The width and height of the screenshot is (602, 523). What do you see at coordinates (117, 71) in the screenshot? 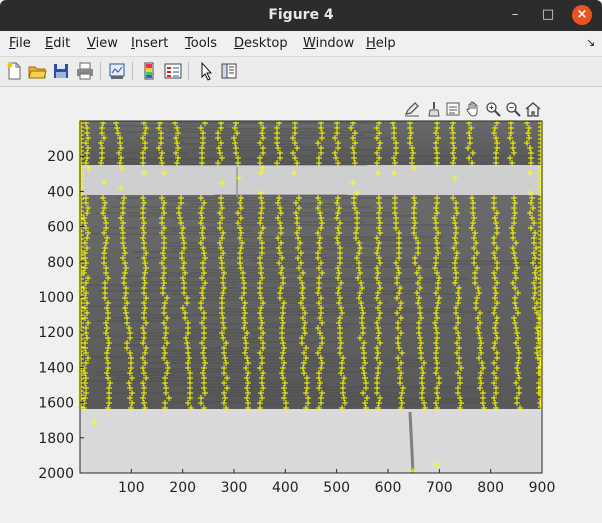
I see `link-plot-icon` at bounding box center [117, 71].